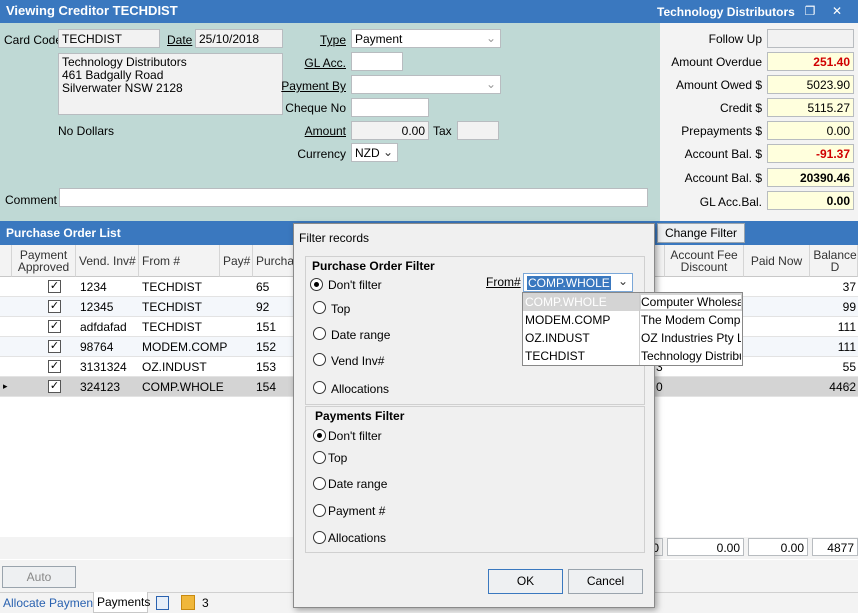  What do you see at coordinates (121, 602) in the screenshot?
I see `tab-payments: Payments` at bounding box center [121, 602].